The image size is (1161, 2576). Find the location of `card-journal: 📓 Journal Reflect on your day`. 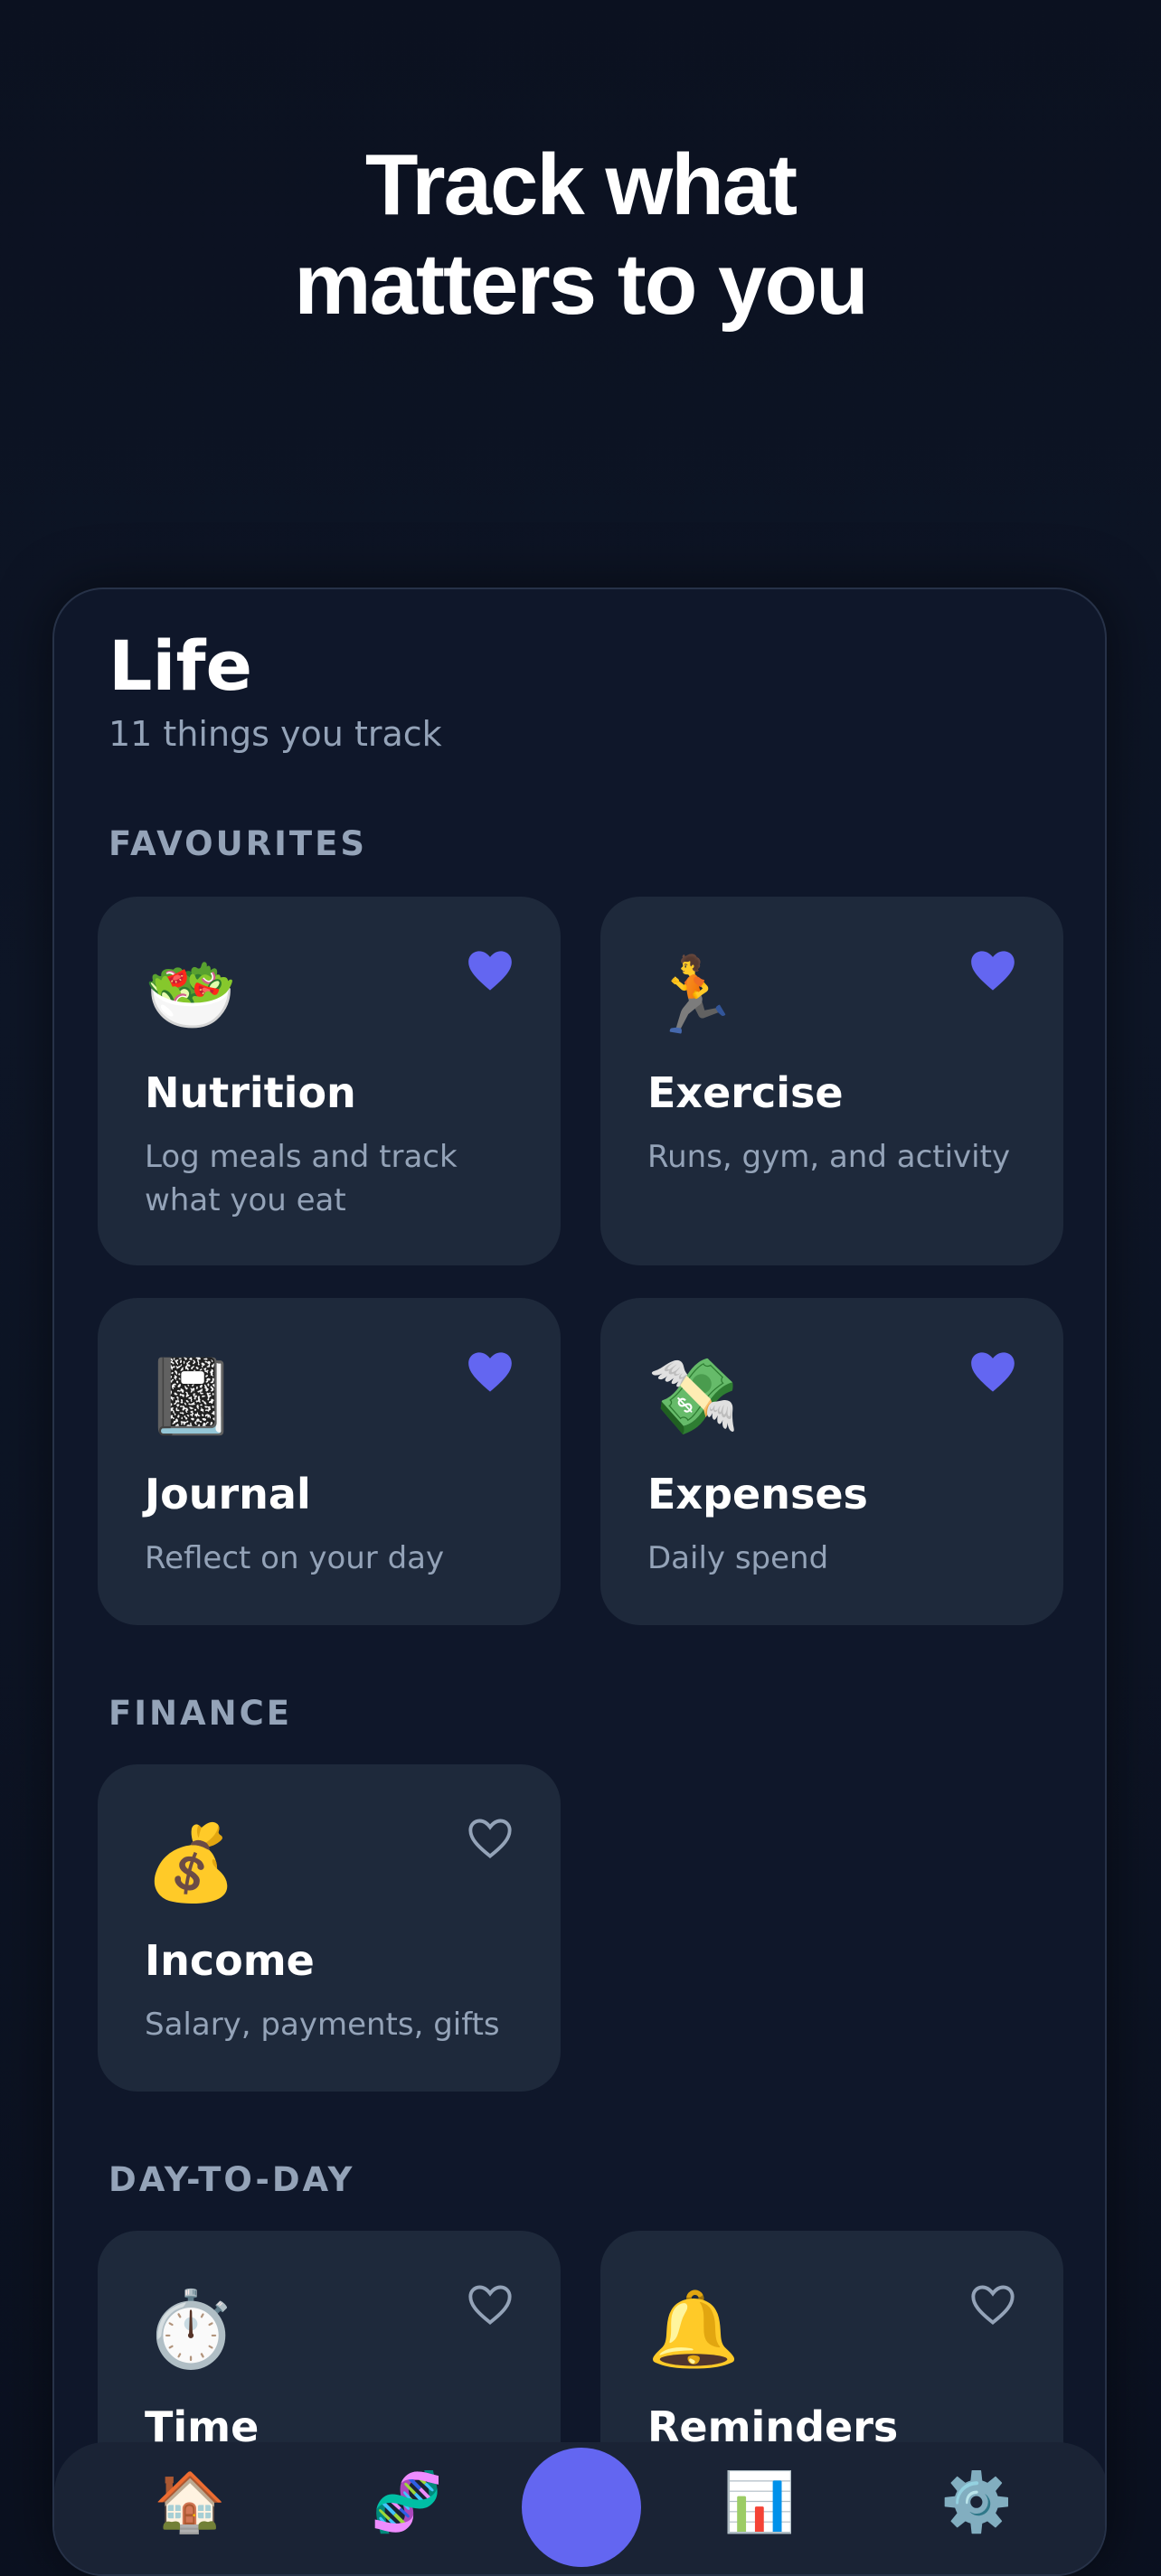

card-journal: 📓 Journal Reflect on your day is located at coordinates (329, 1461).